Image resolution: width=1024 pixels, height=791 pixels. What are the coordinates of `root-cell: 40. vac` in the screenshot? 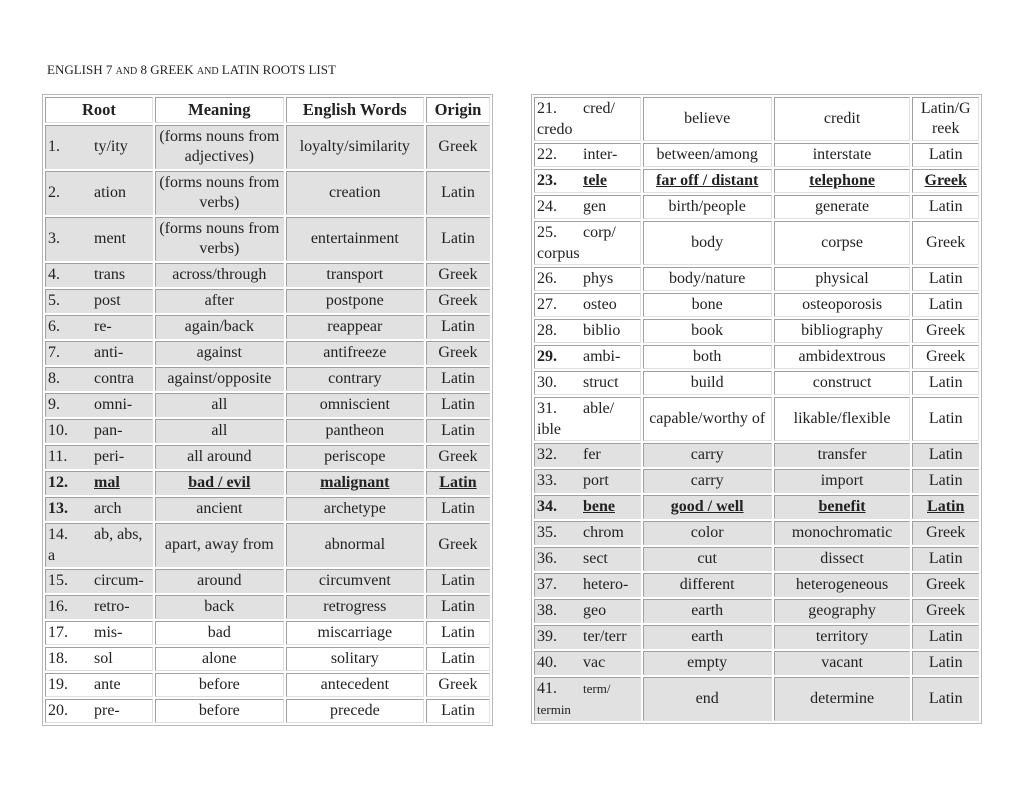 It's located at (587, 663).